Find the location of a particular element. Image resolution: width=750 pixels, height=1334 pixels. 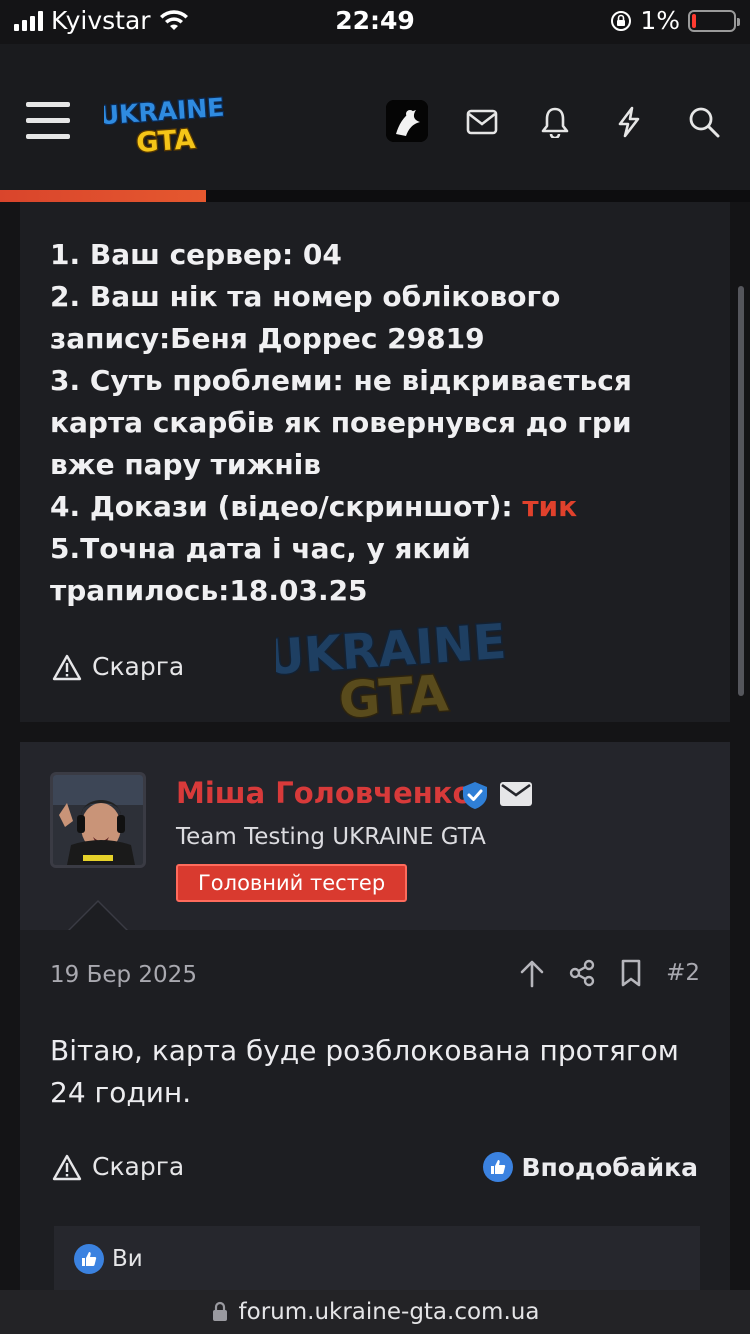

browser-url-bar: forum.ukraine-gta.com.ua is located at coordinates (375, 1312).